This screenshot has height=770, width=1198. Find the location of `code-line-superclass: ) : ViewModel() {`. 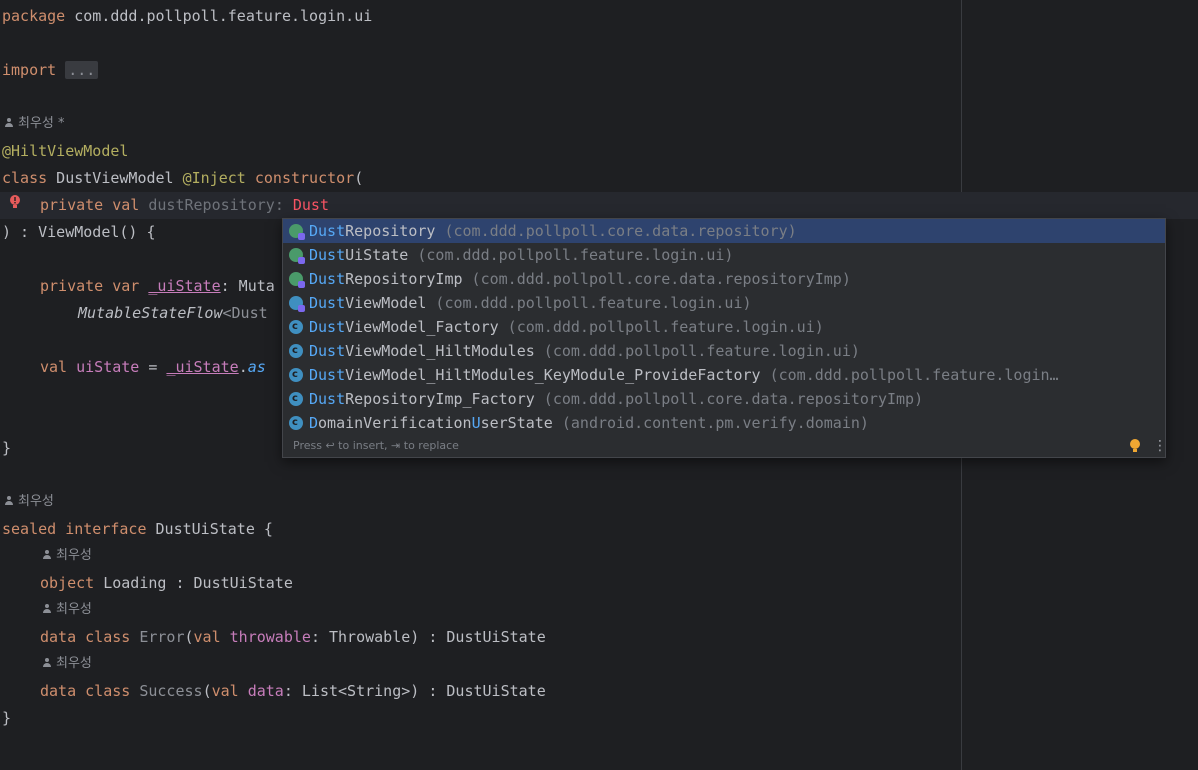

code-line-superclass: ) : ViewModel() { is located at coordinates (79, 232).